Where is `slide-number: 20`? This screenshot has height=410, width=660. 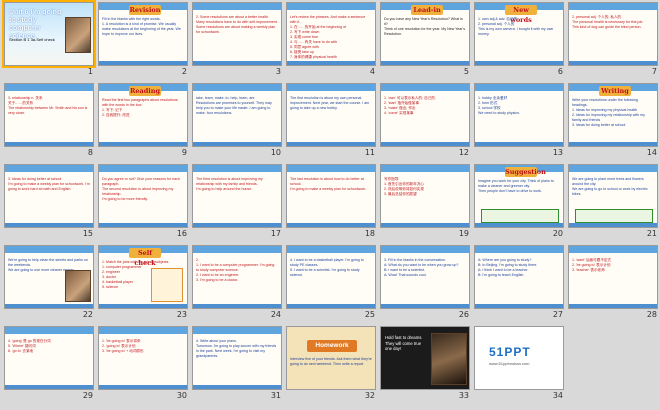 slide-number: 20 is located at coordinates (557, 233).